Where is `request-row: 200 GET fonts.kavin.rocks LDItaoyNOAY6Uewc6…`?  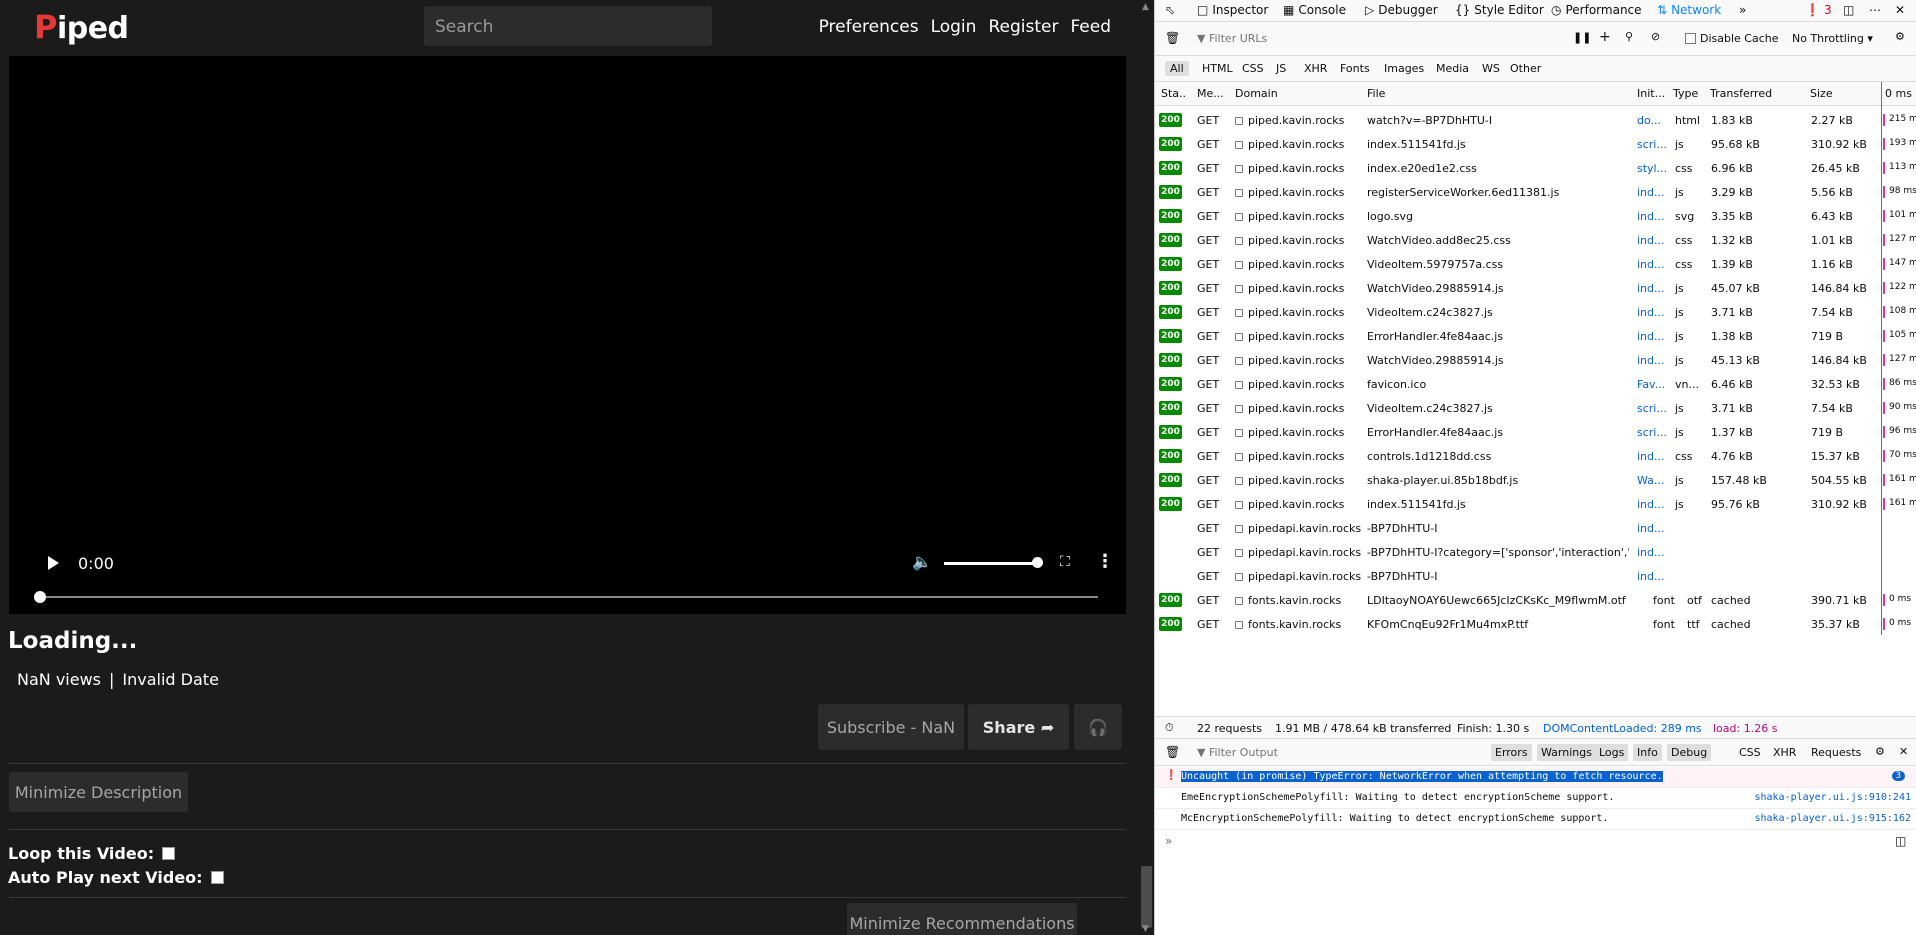
request-row: 200 GET fonts.kavin.rocks LDItaoyNOAY6Uewc6… is located at coordinates (1535, 600).